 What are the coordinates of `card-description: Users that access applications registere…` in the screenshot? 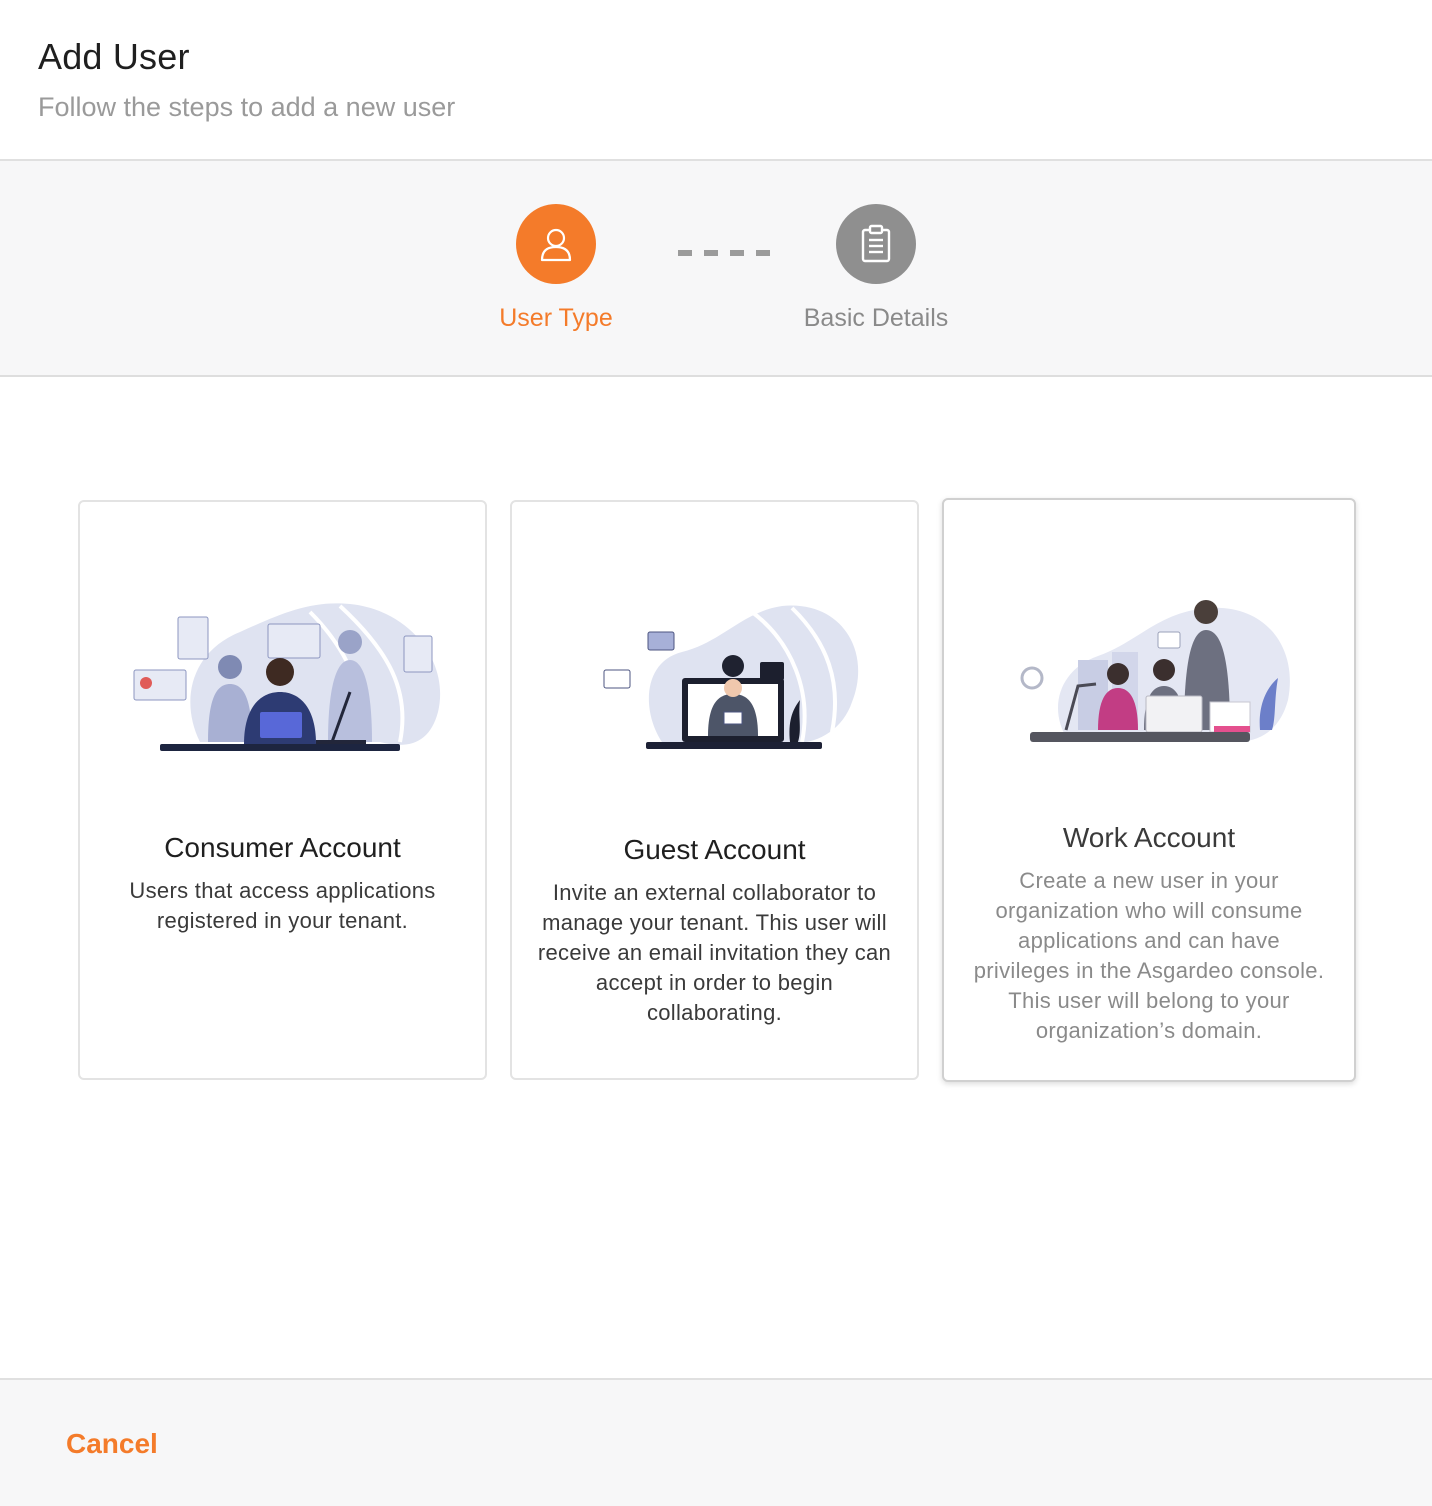 It's located at (282, 905).